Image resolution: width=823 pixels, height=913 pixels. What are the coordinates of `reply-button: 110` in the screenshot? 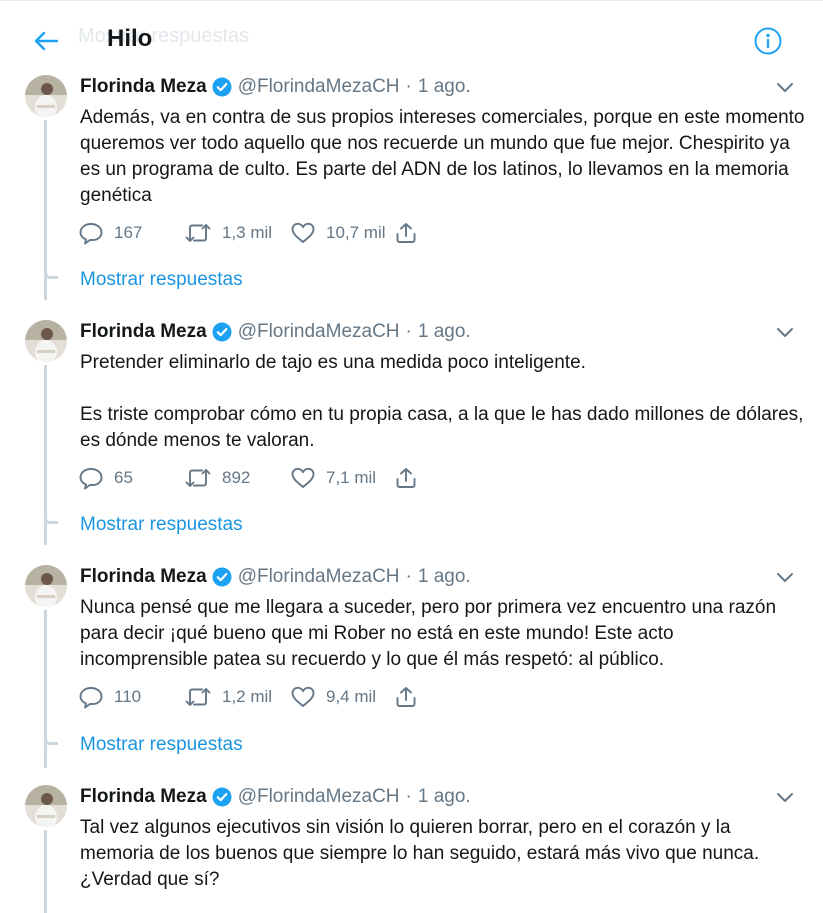 It's located at (109, 697).